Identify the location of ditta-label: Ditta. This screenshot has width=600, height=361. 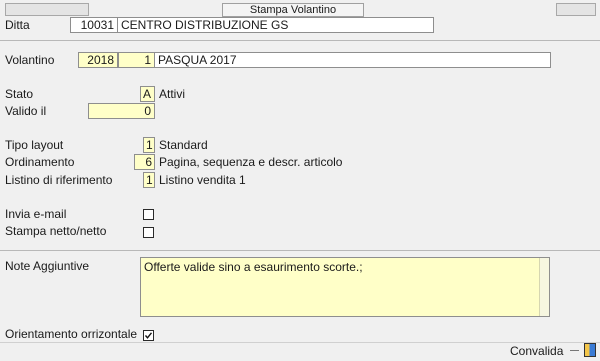
(17, 25).